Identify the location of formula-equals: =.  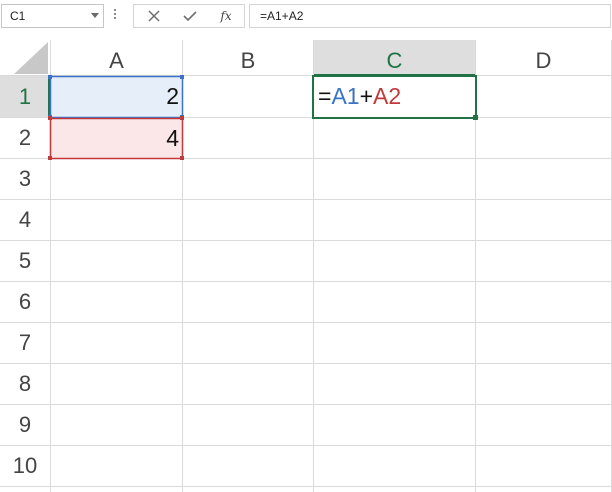
(325, 96).